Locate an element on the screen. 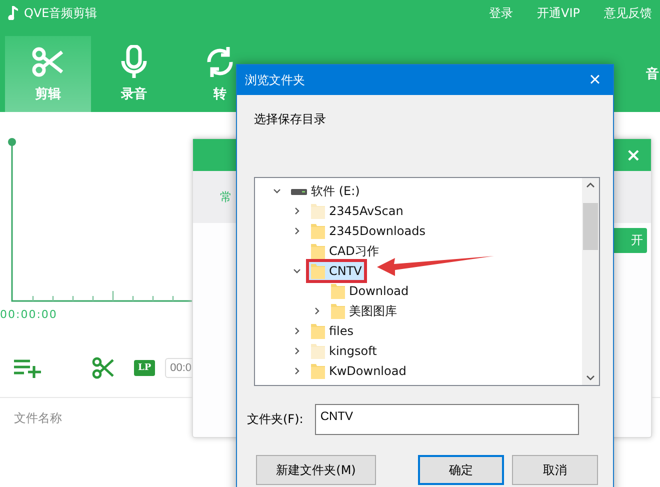 This screenshot has width=660, height=487. scrollbar is located at coordinates (590, 281).